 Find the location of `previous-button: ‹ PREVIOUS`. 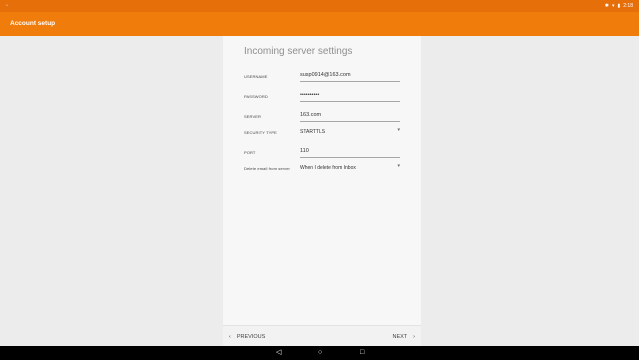

previous-button: ‹ PREVIOUS is located at coordinates (247, 337).